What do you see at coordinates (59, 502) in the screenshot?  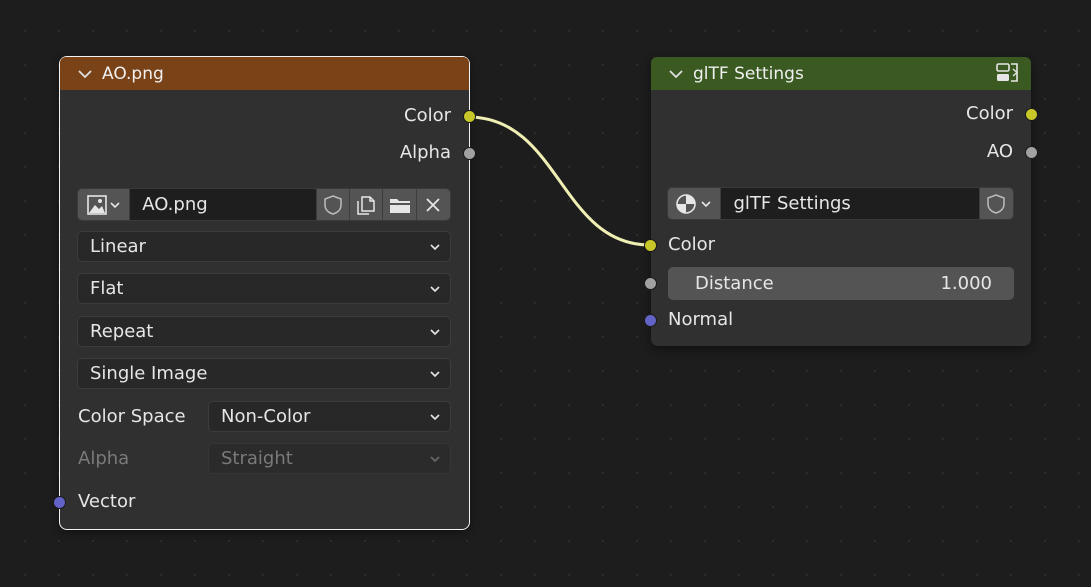 I see `input-vector-socket` at bounding box center [59, 502].